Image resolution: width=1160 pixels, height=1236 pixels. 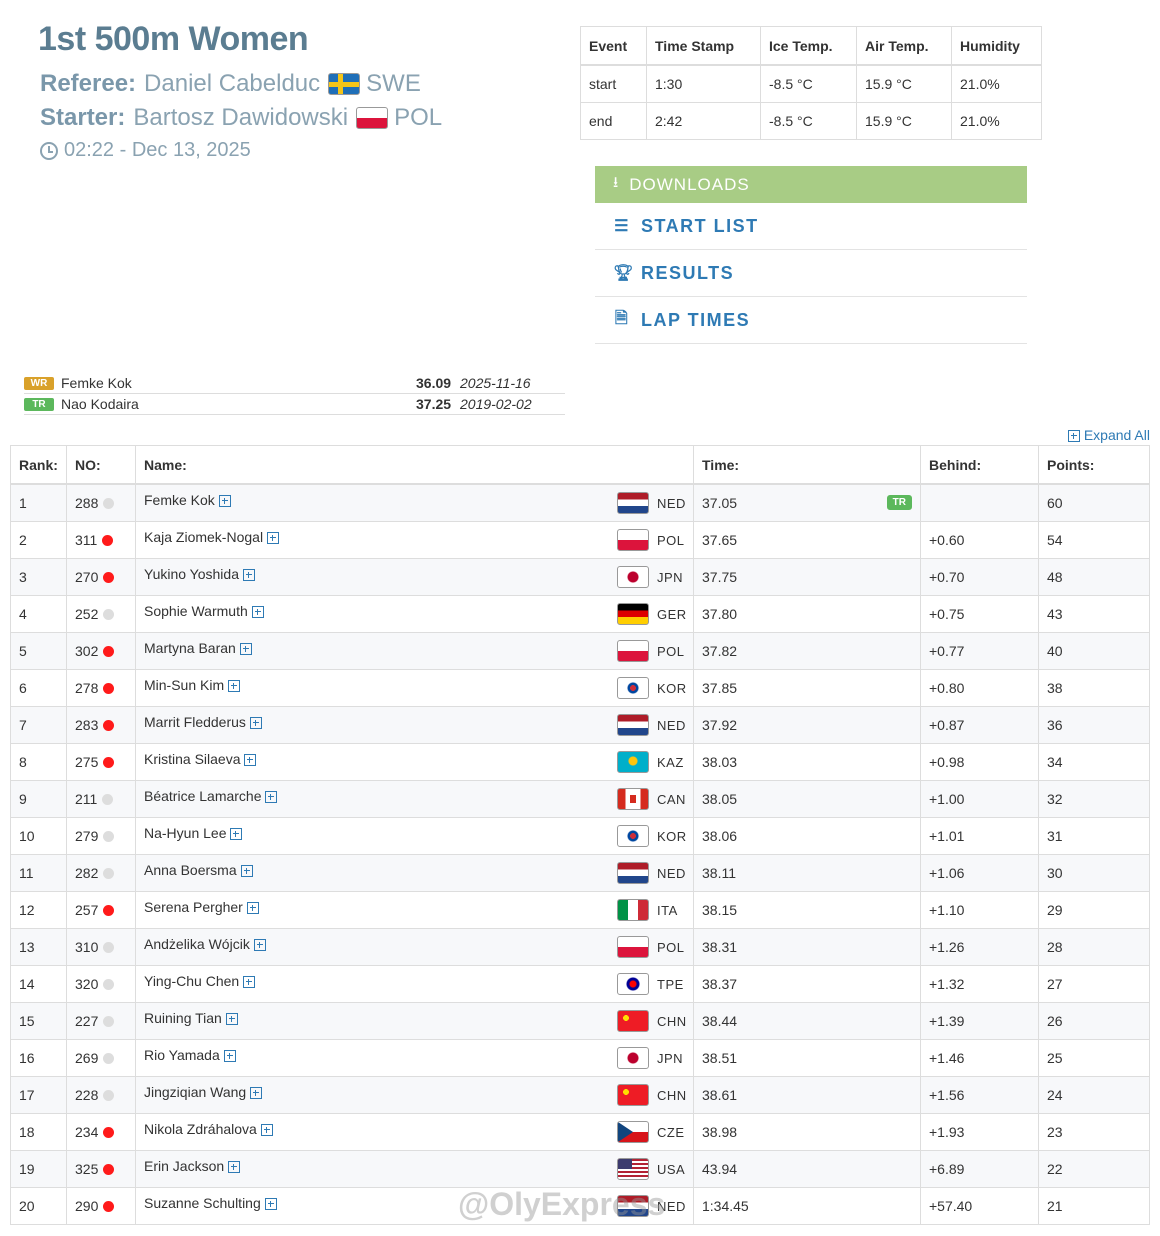 What do you see at coordinates (1094, 947) in the screenshot?
I see `points-cell: 28` at bounding box center [1094, 947].